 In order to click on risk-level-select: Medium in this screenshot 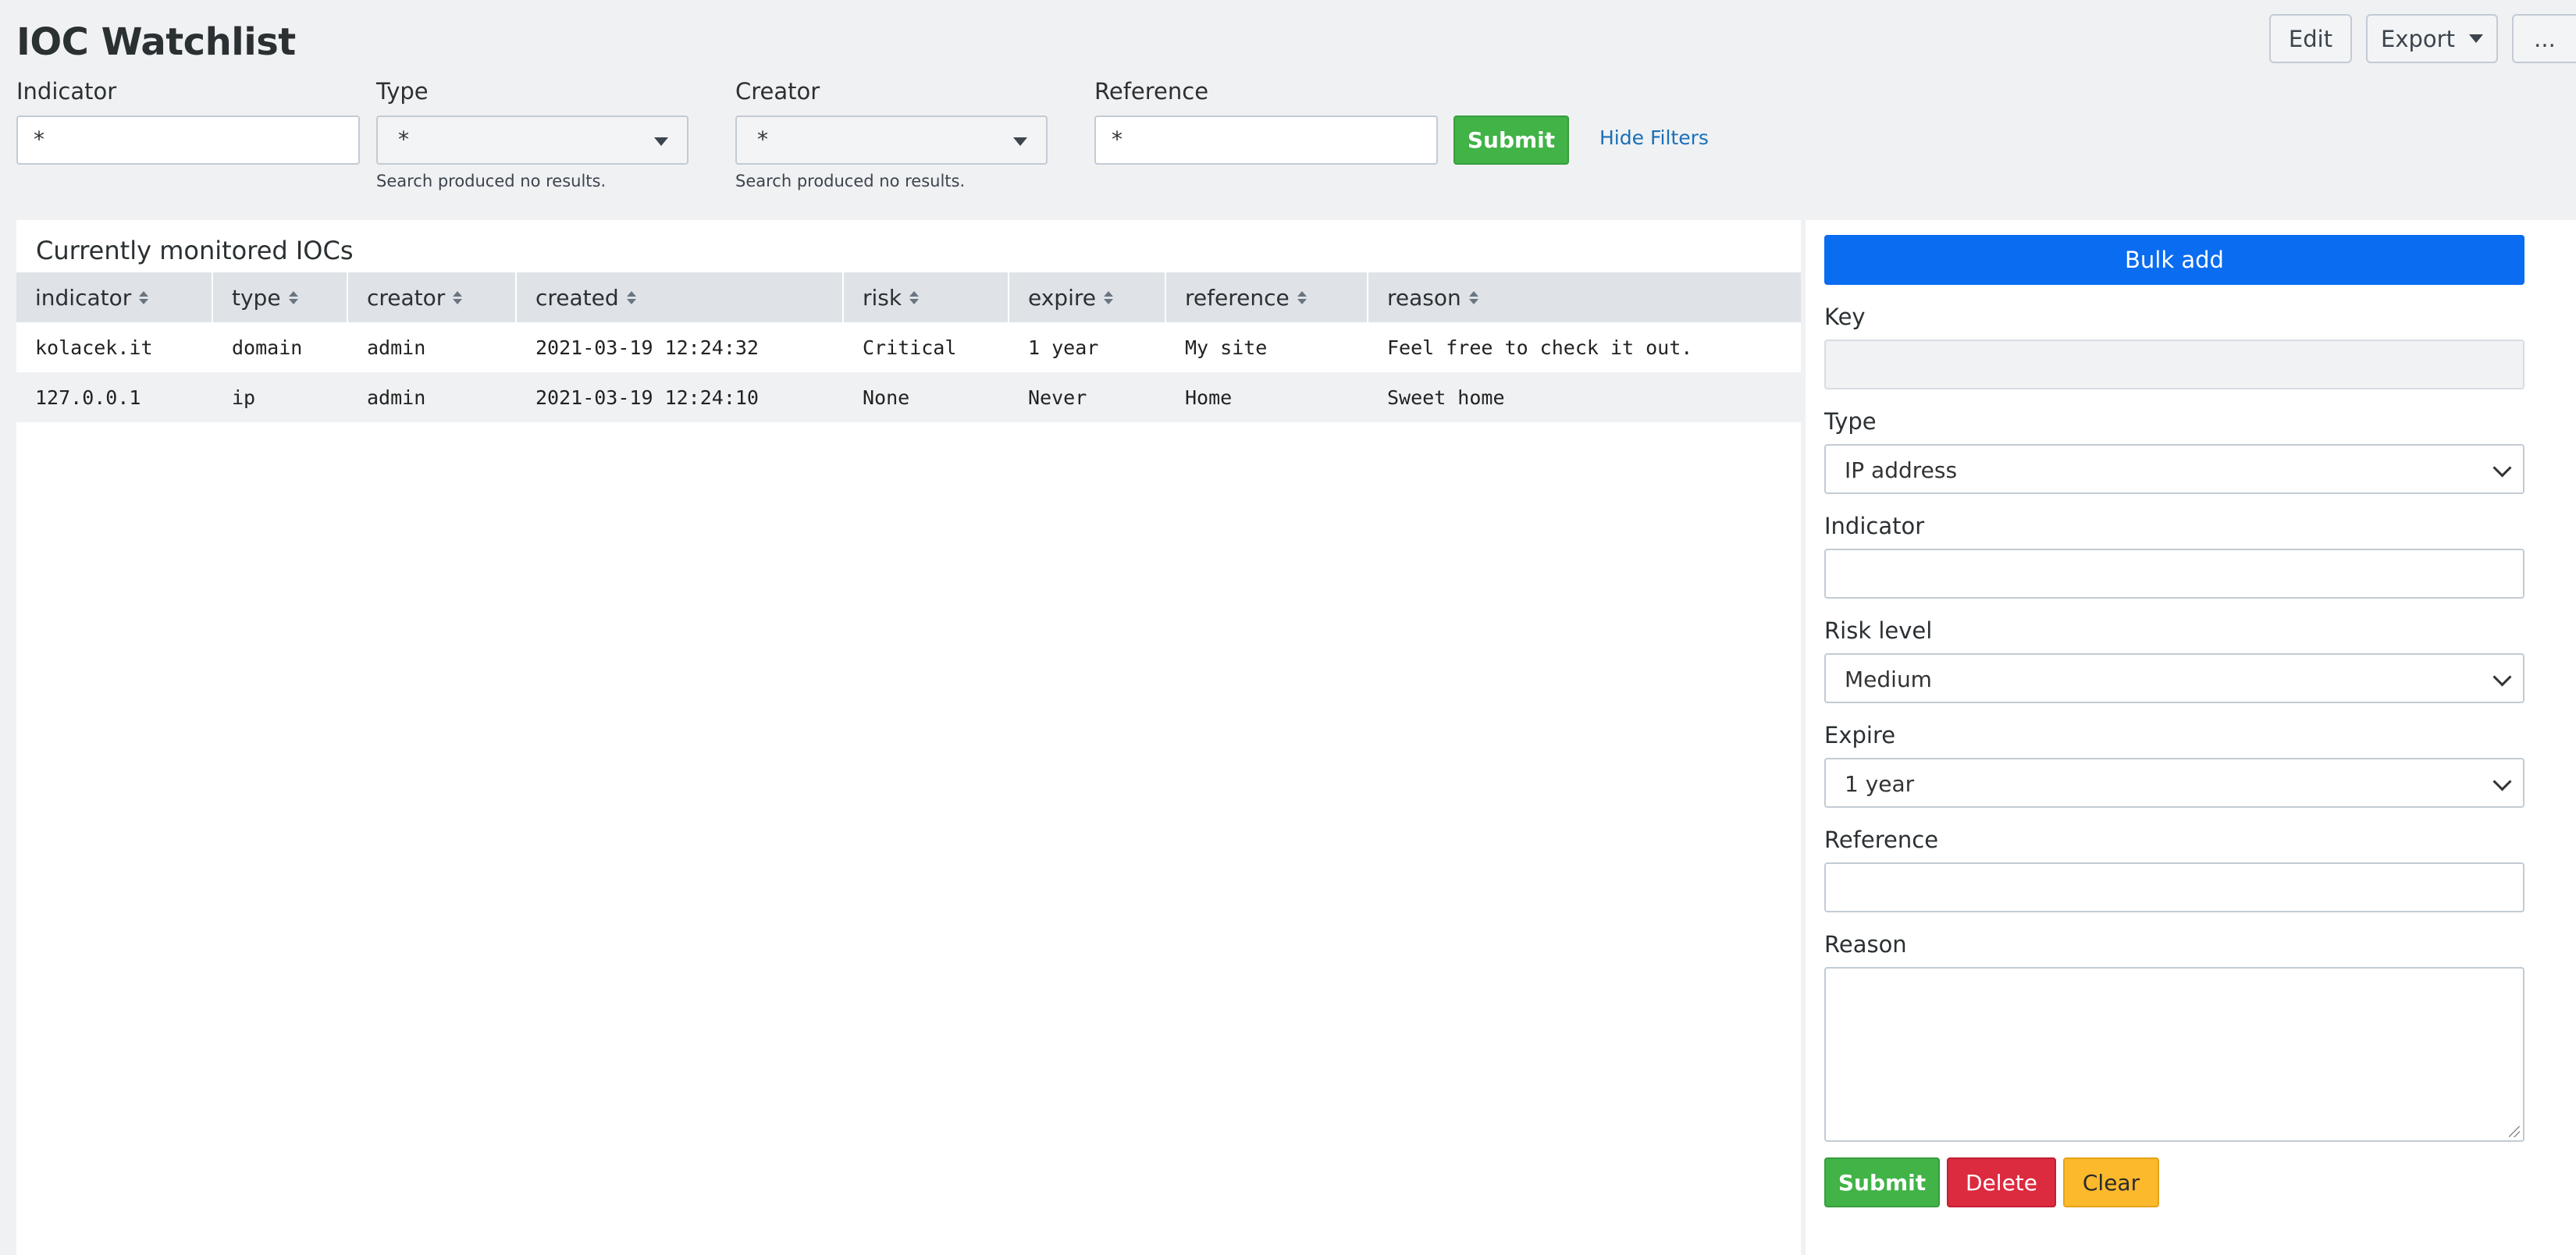, I will do `click(2174, 678)`.